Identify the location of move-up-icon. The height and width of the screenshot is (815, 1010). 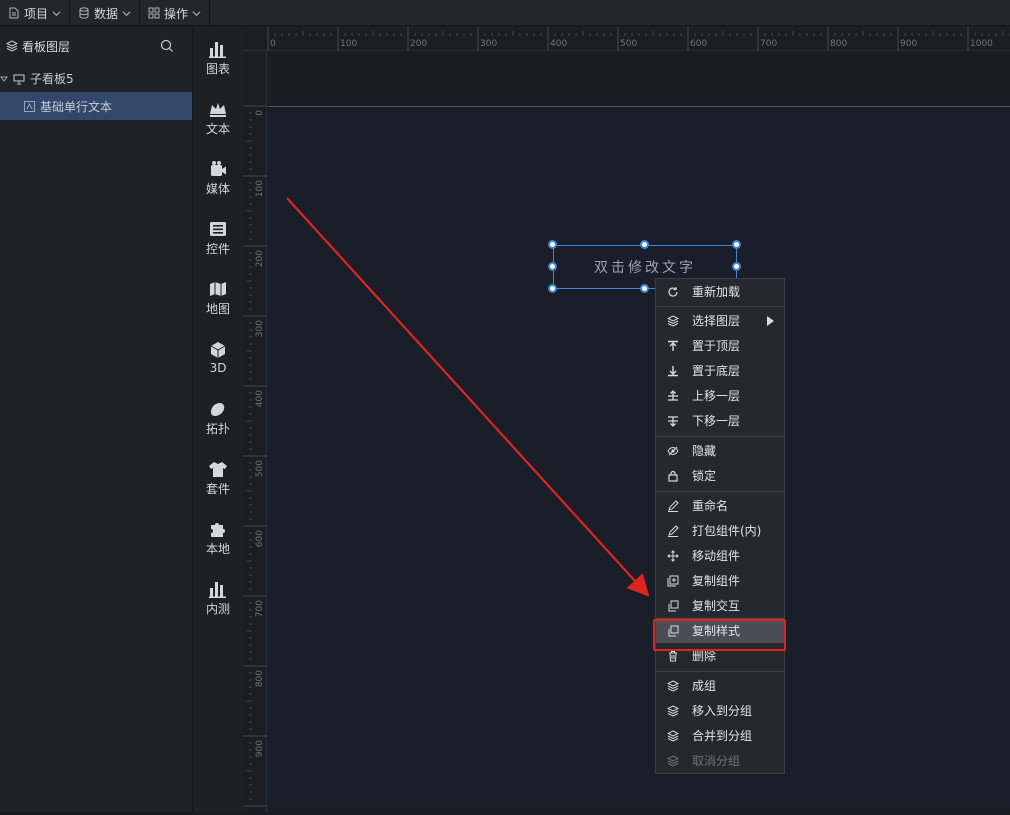
(673, 396).